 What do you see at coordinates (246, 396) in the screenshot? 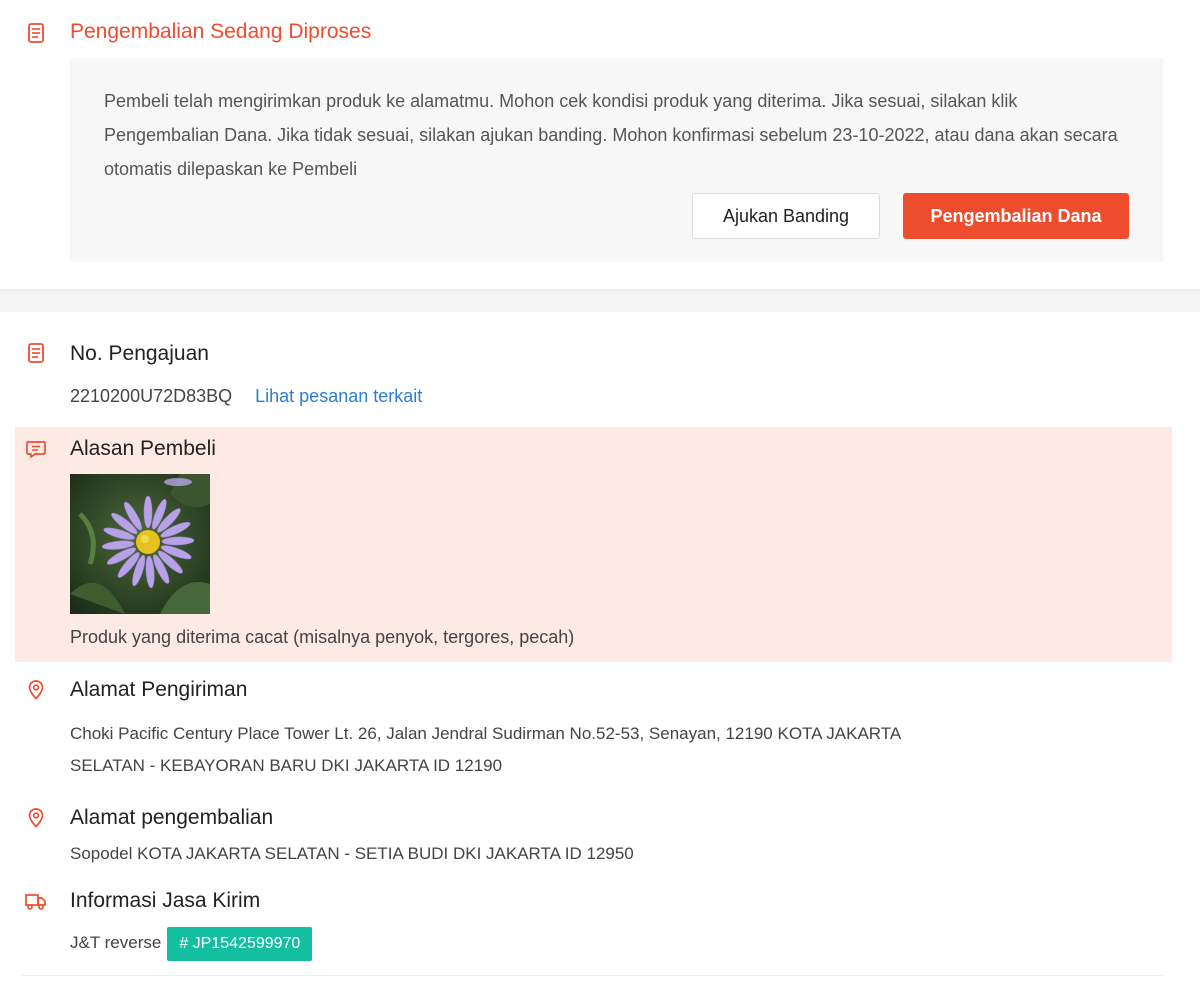
I see `request-number-row: 2210200U72D83BQ Lihat pesanan terkait` at bounding box center [246, 396].